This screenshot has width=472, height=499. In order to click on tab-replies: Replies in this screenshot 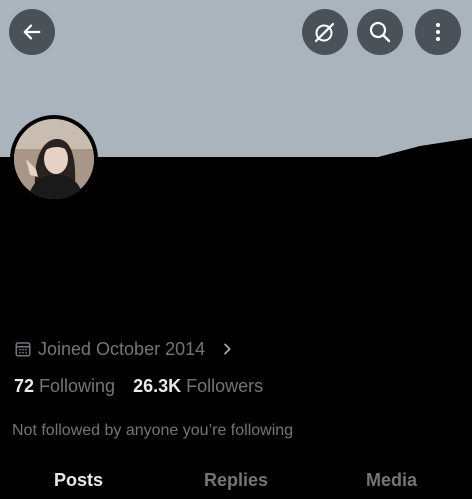, I will do `click(236, 480)`.